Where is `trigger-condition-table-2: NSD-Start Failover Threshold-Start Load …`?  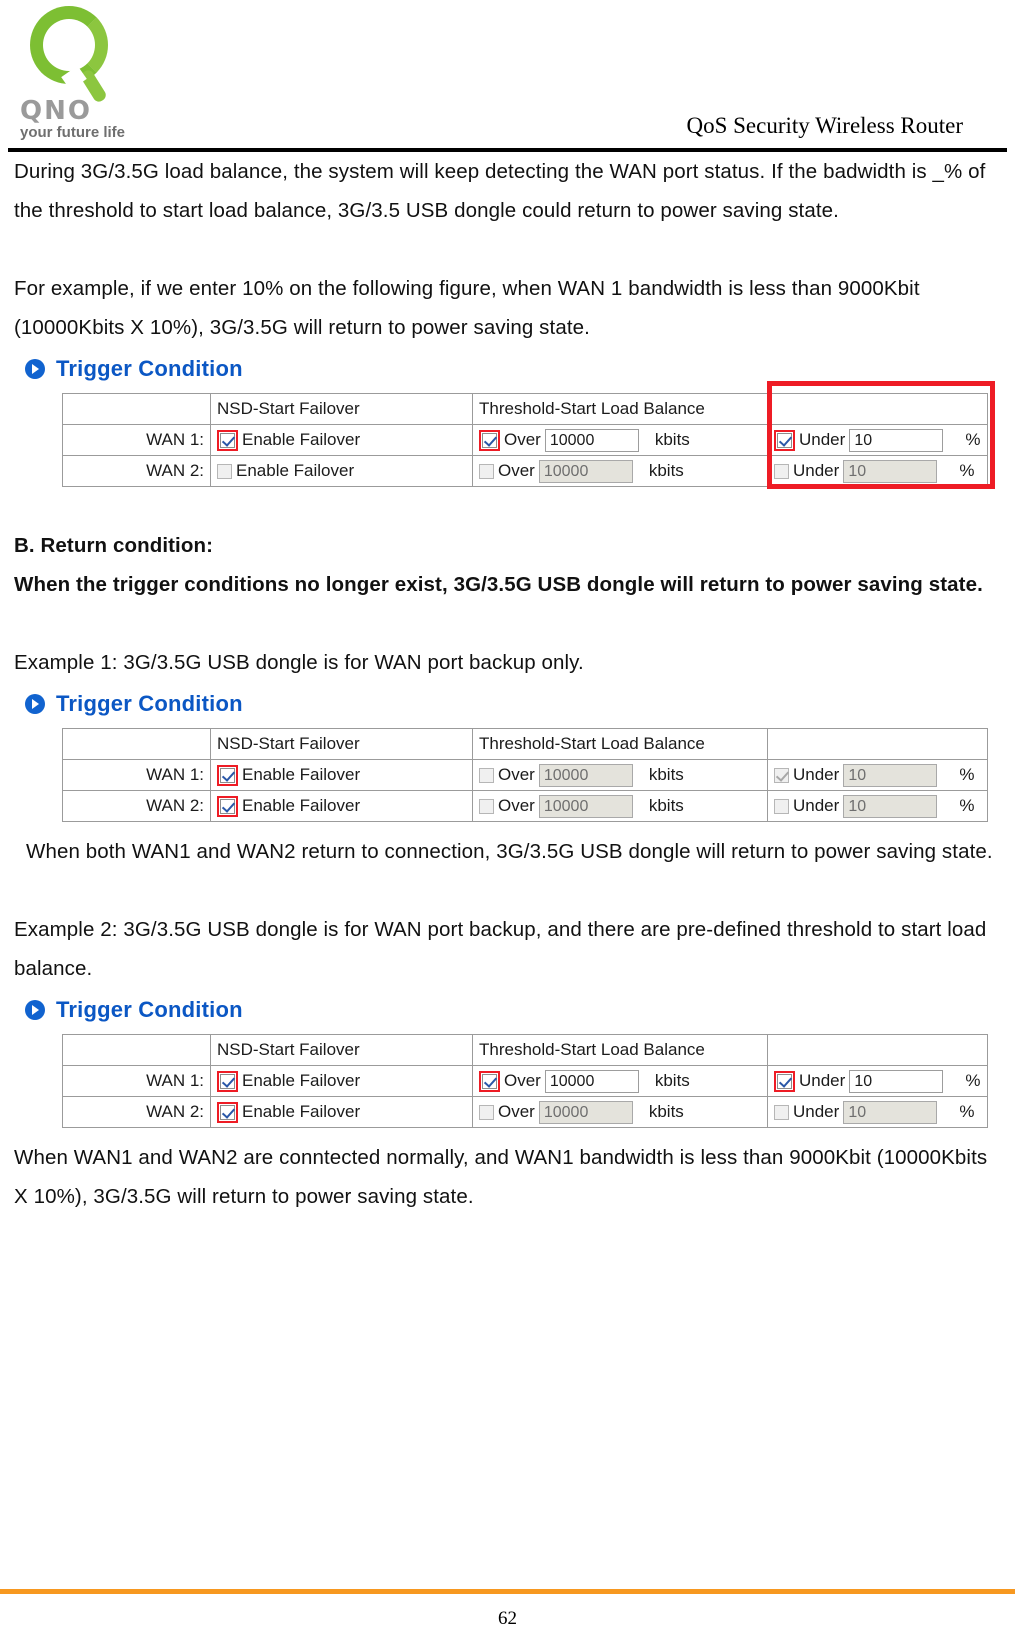
trigger-condition-table-2: NSD-Start Failover Threshold-Start Load … is located at coordinates (525, 775).